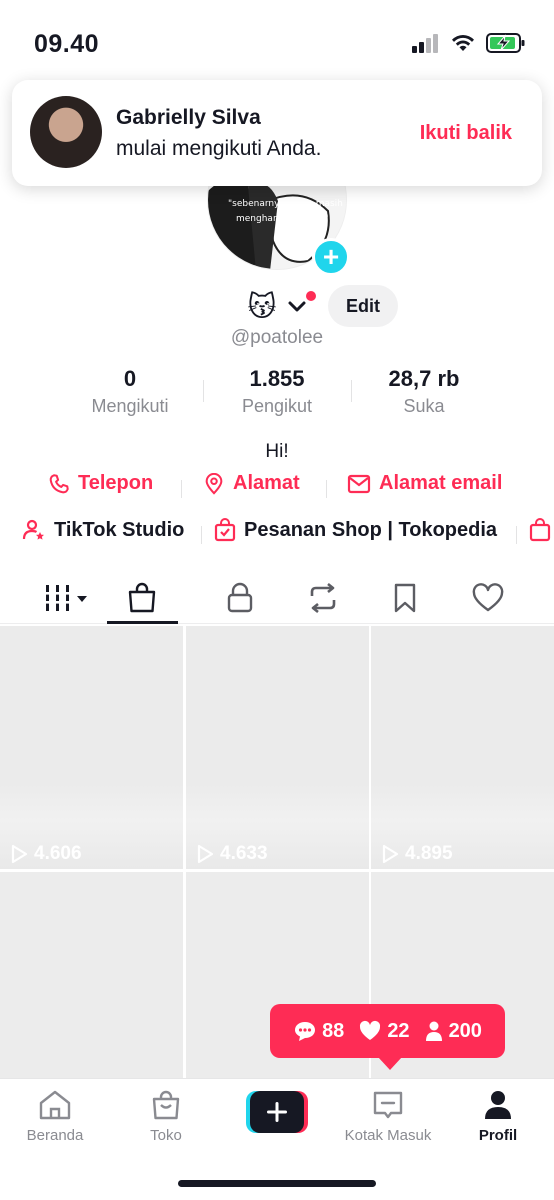  I want to click on nav-shop-label: Toko, so click(166, 1135).